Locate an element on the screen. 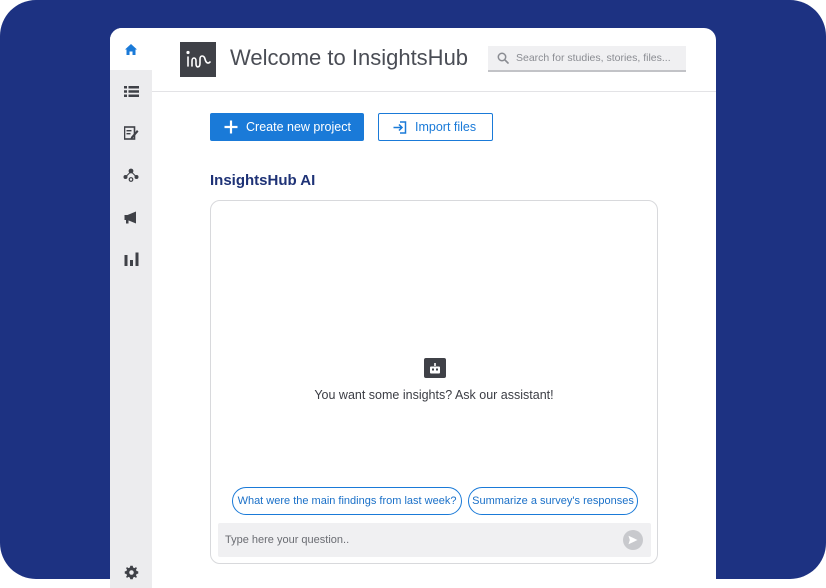 Image resolution: width=826 pixels, height=588 pixels. sidebar-item-settings is located at coordinates (131, 572).